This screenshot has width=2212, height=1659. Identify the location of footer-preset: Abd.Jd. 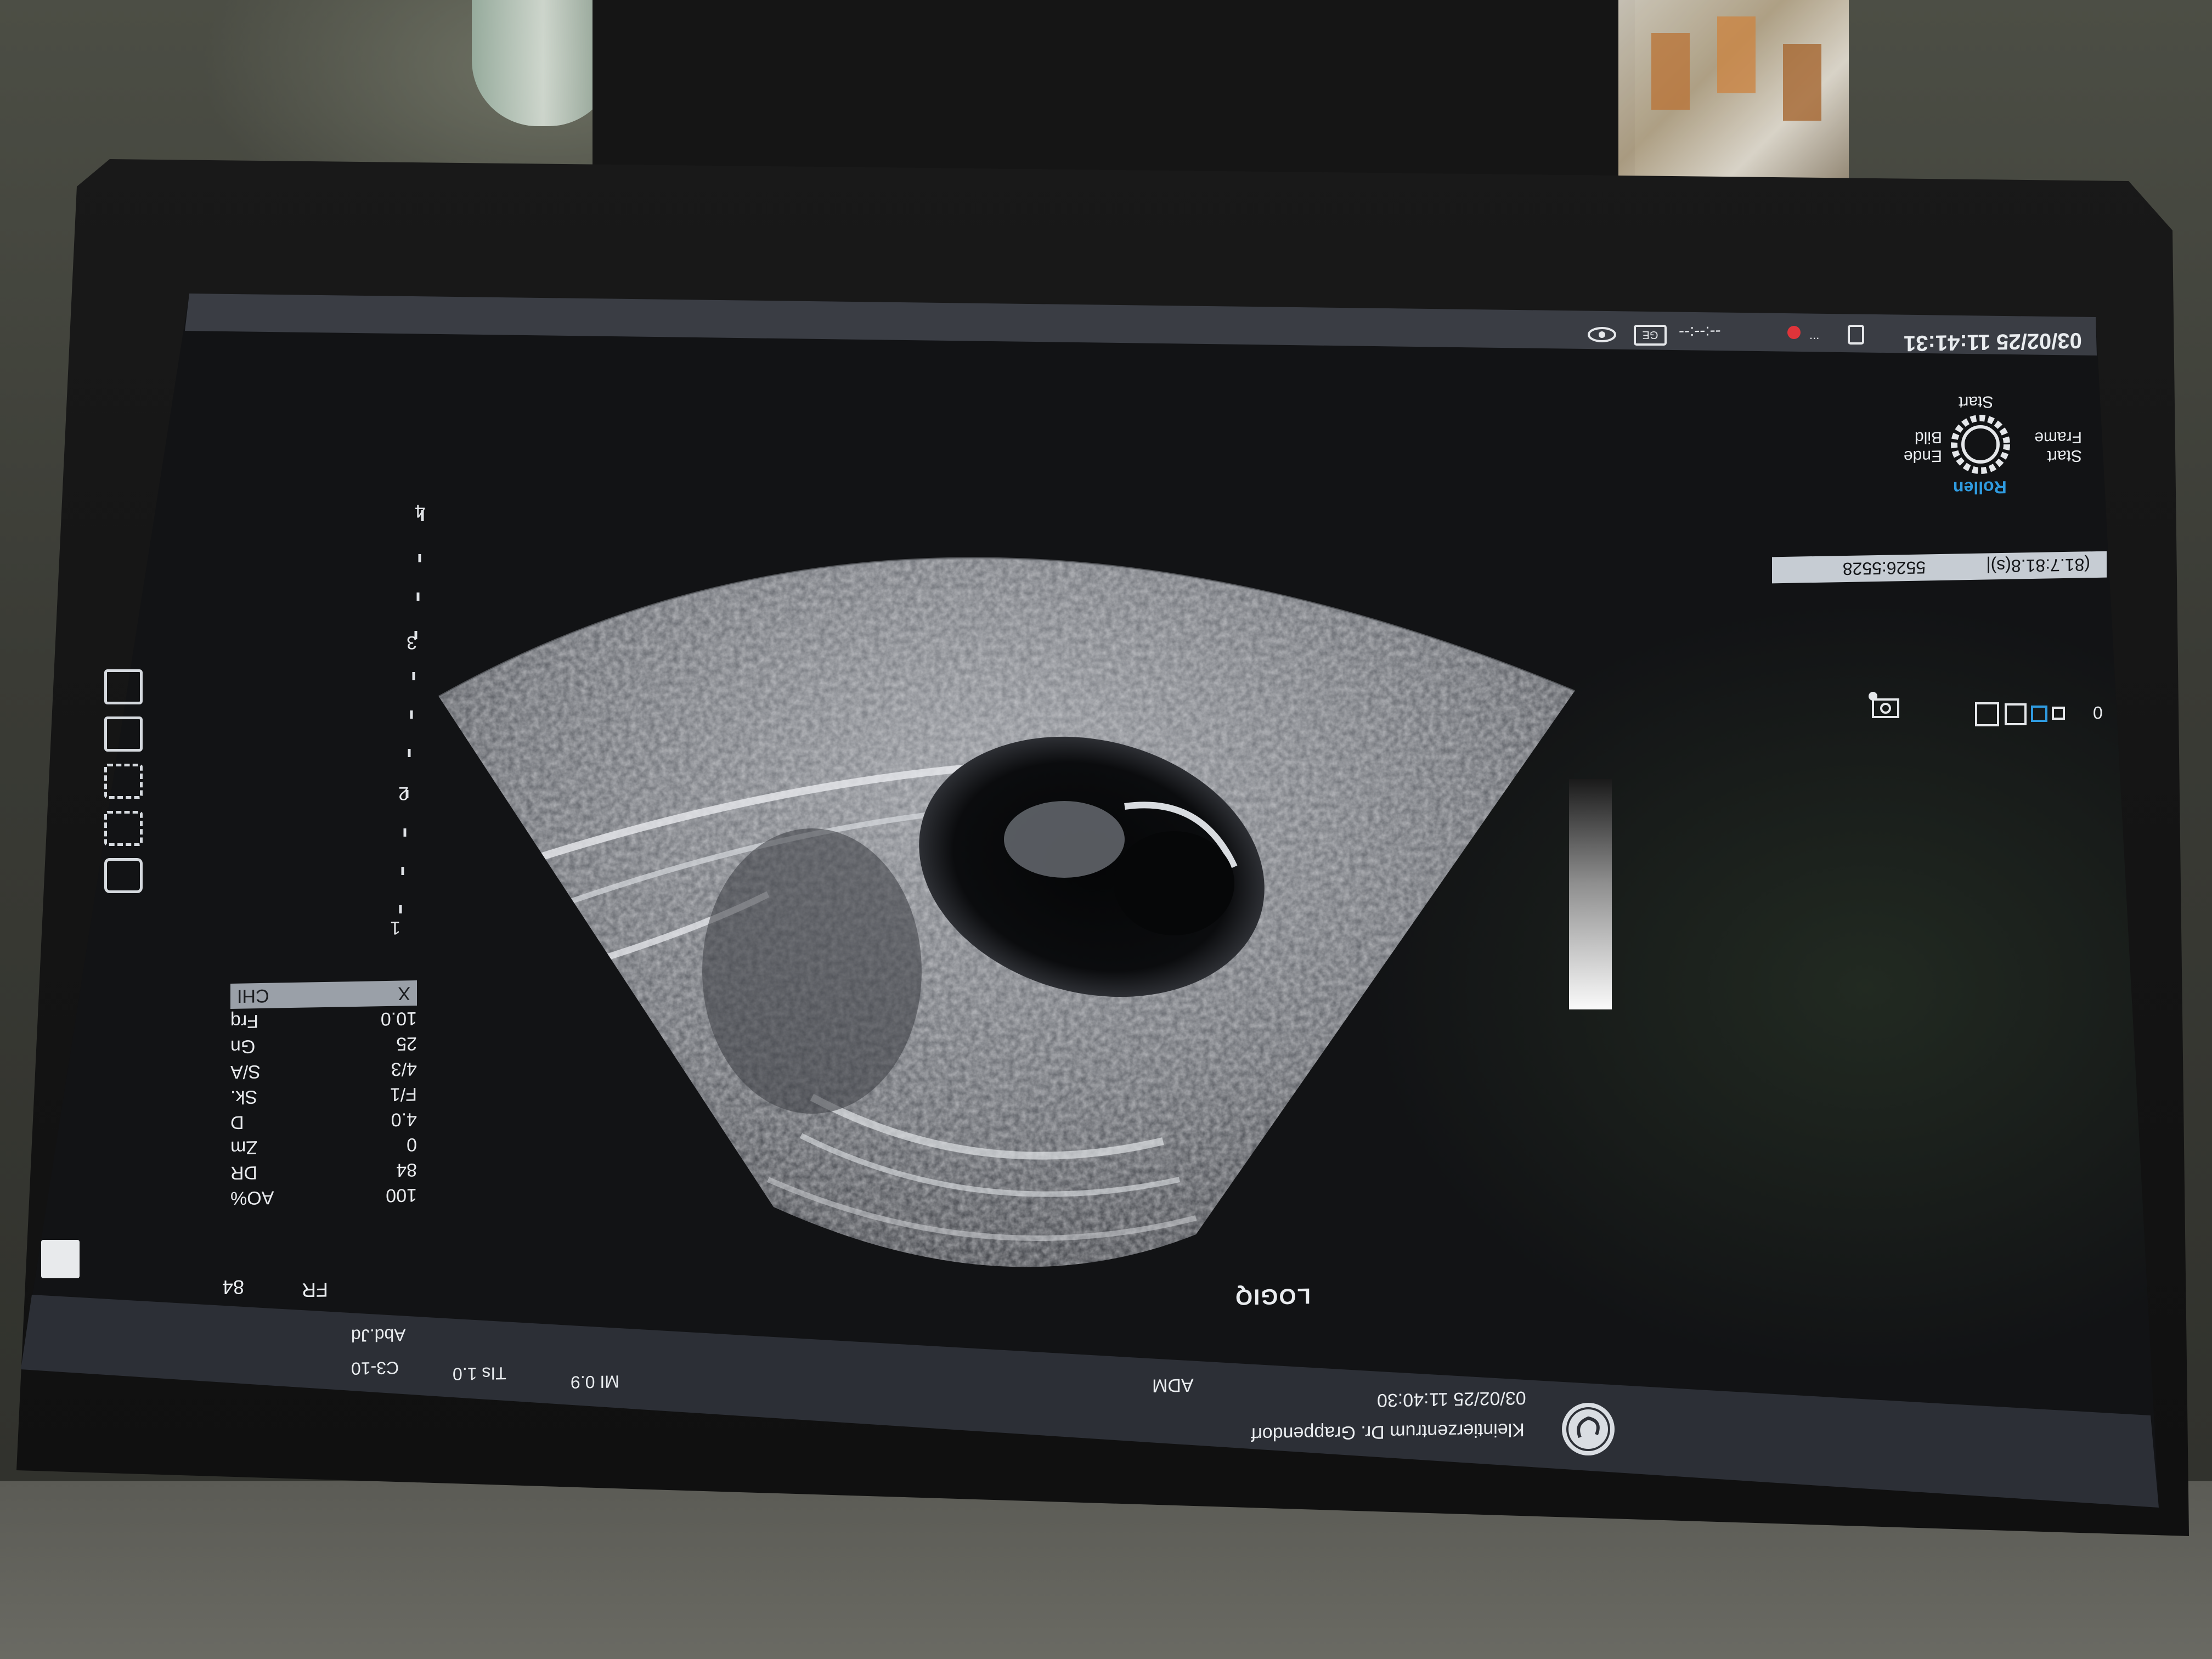
(379, 1335).